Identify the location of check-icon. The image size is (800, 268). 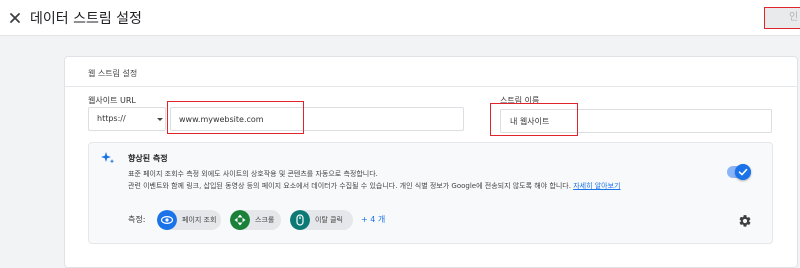
(743, 172).